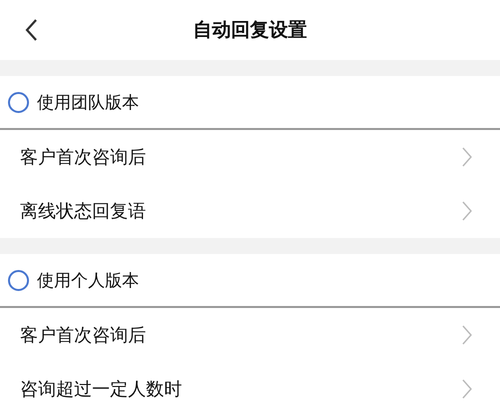  What do you see at coordinates (31, 30) in the screenshot?
I see `back-icon` at bounding box center [31, 30].